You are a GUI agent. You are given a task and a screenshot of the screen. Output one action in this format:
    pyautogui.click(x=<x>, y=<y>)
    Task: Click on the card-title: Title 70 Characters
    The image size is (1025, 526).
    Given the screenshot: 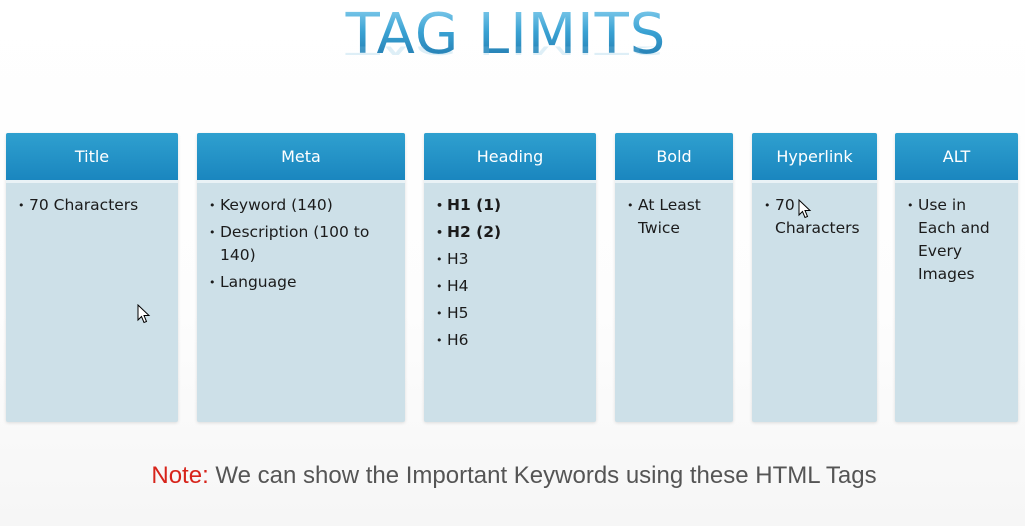 What is the action you would take?
    pyautogui.click(x=92, y=277)
    